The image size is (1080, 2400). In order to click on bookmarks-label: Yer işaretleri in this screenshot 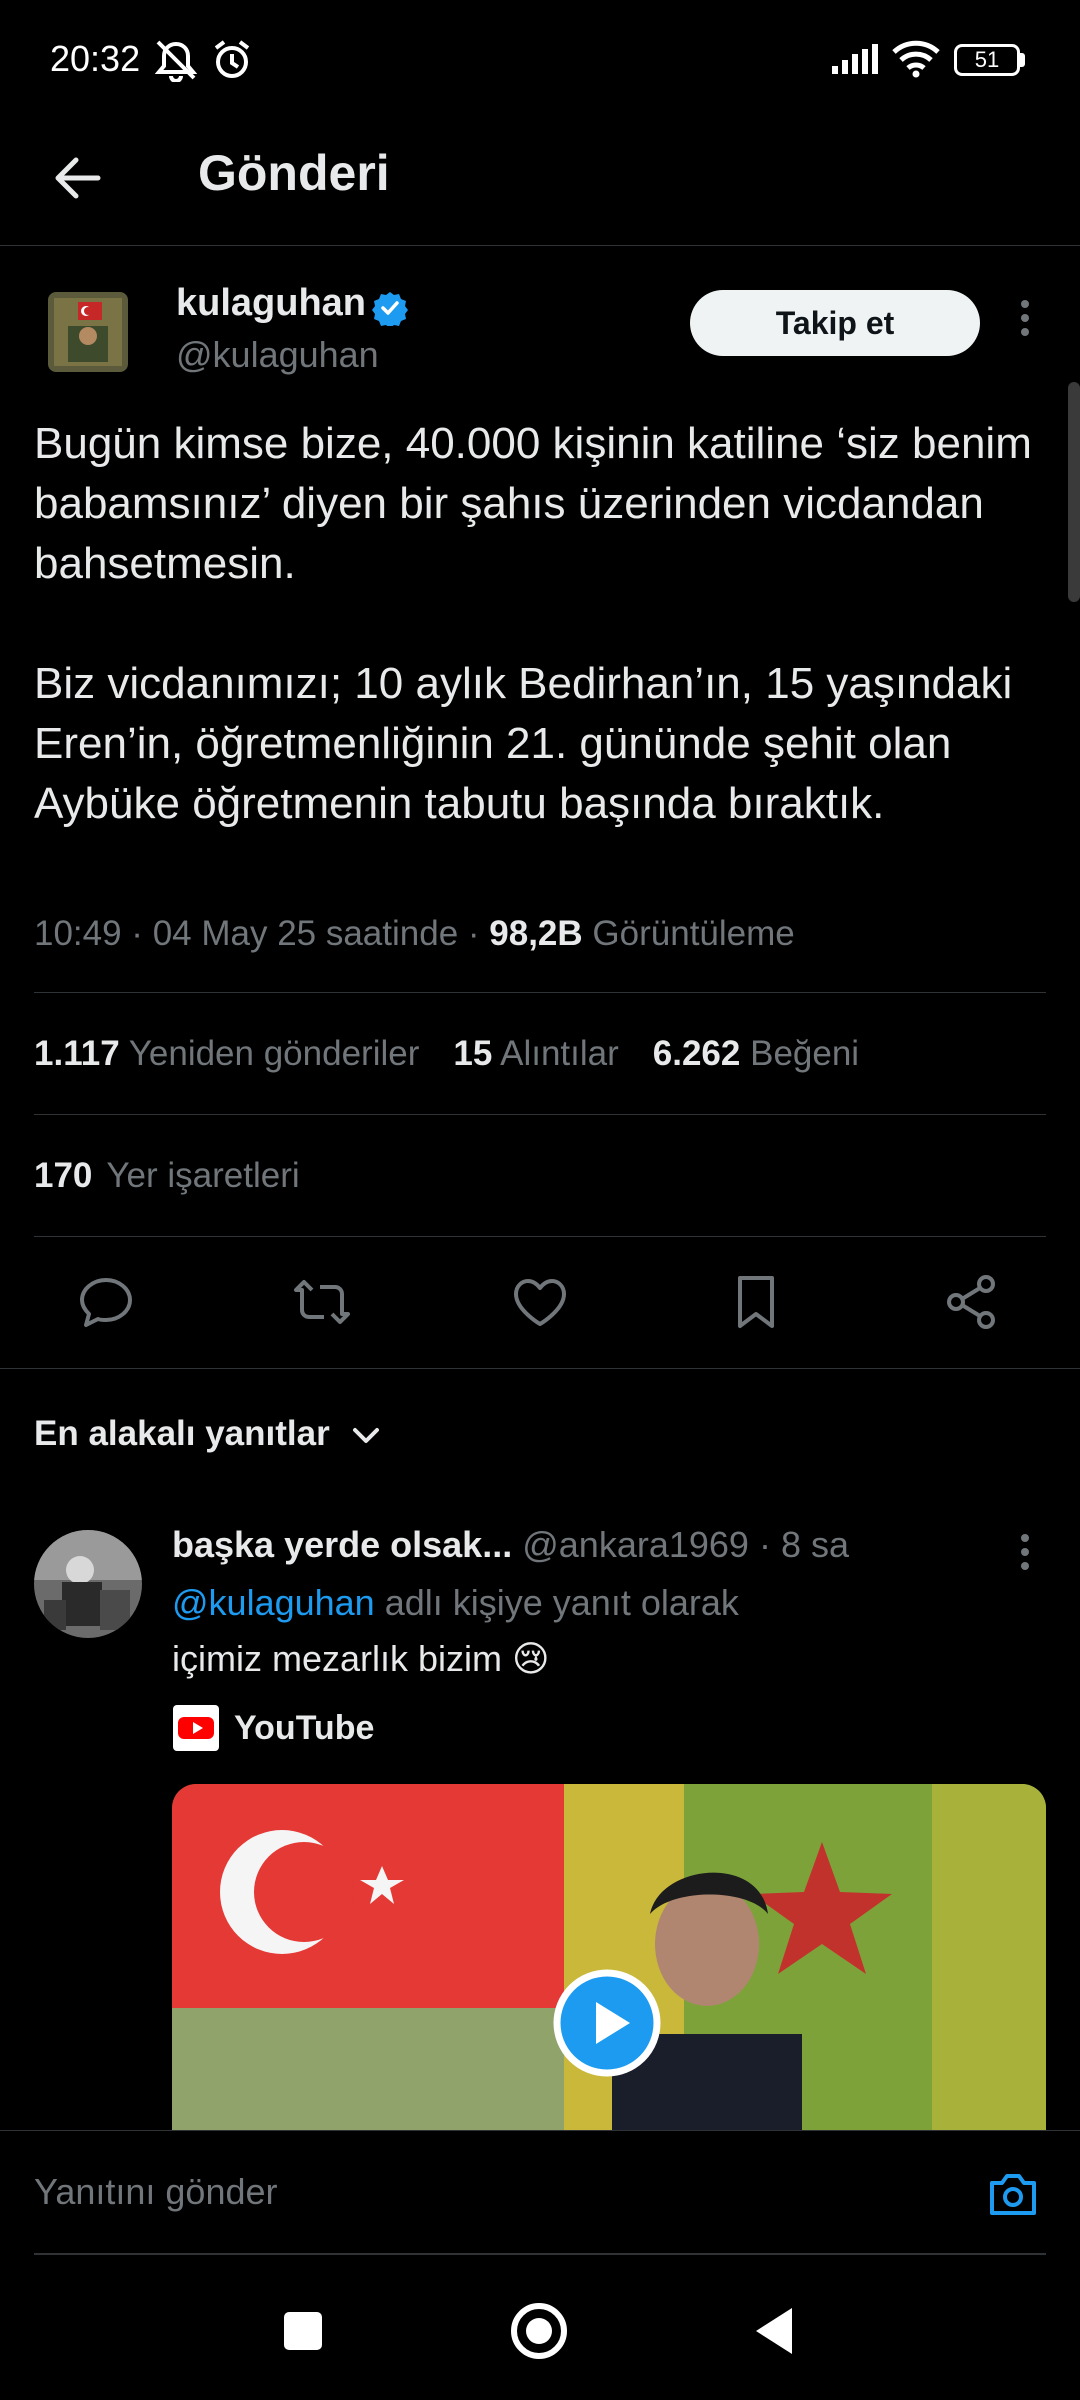, I will do `click(203, 1175)`.